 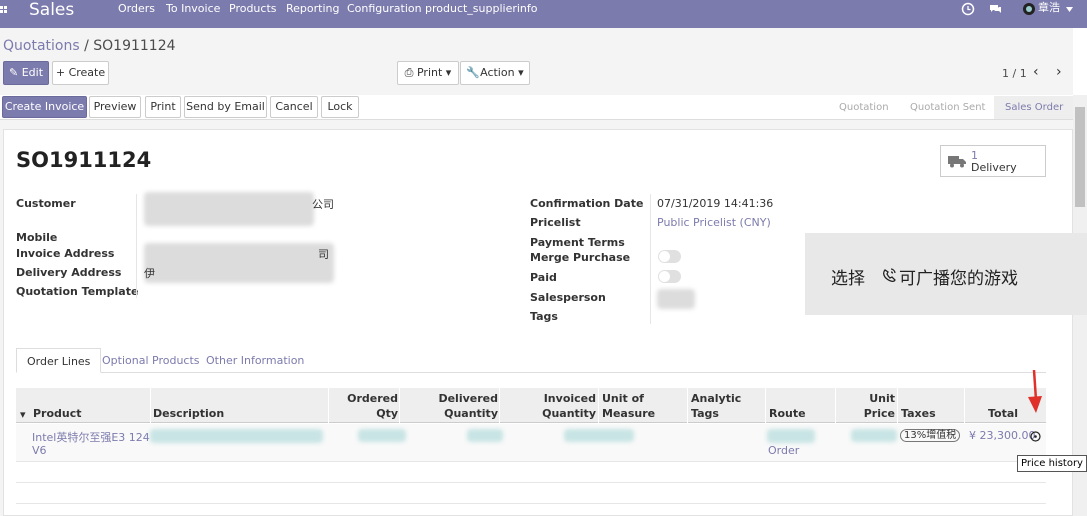 I want to click on chevron-down-icon, so click(x=1069, y=9).